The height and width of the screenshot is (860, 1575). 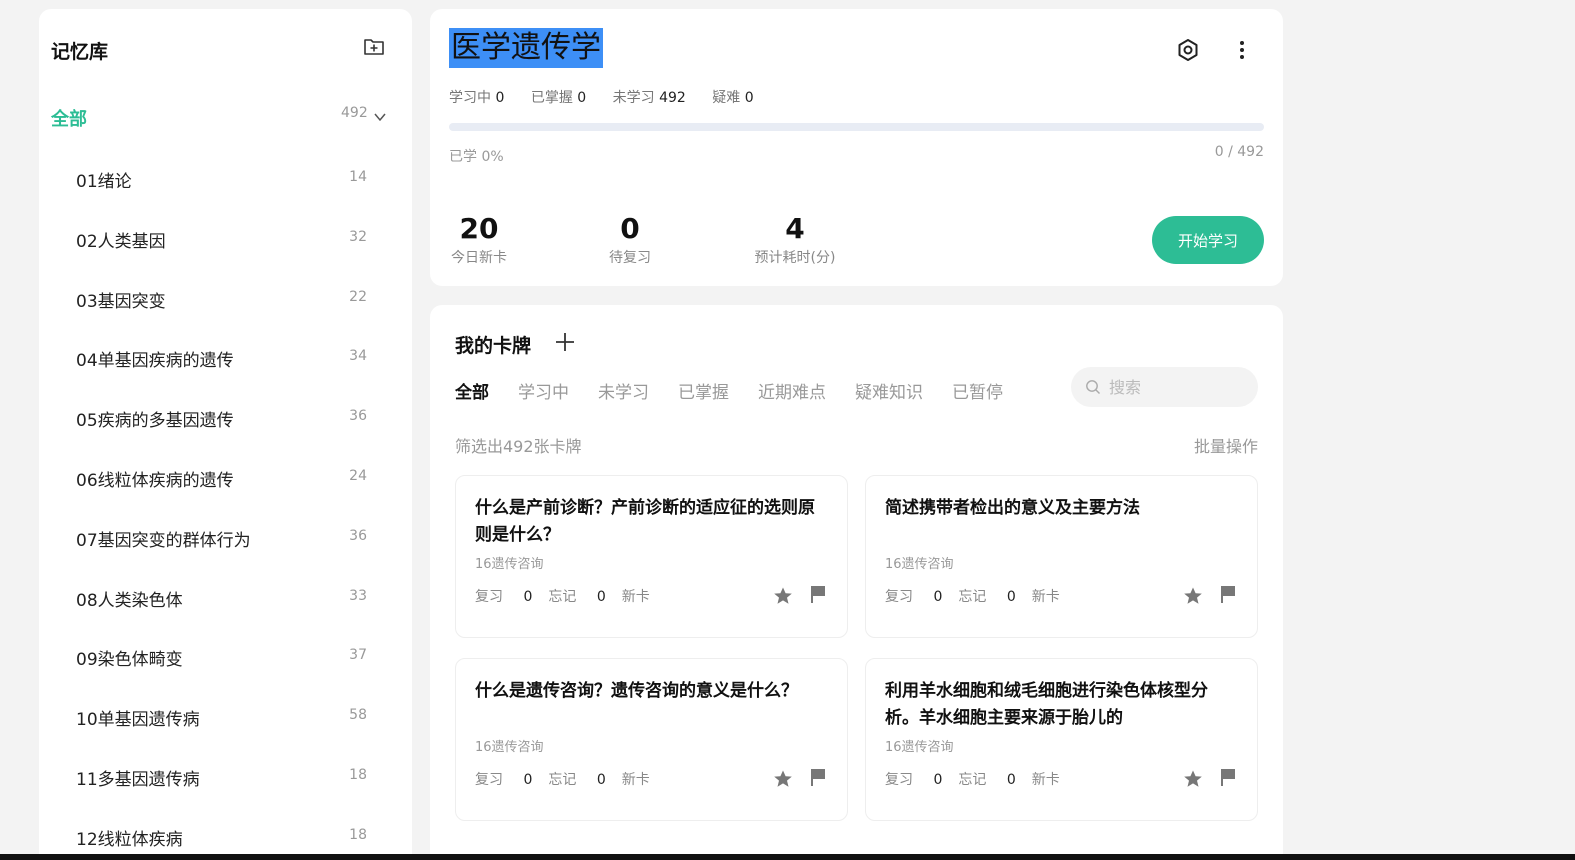 What do you see at coordinates (558, 98) in the screenshot?
I see `stat-mastered: 已掌握 0` at bounding box center [558, 98].